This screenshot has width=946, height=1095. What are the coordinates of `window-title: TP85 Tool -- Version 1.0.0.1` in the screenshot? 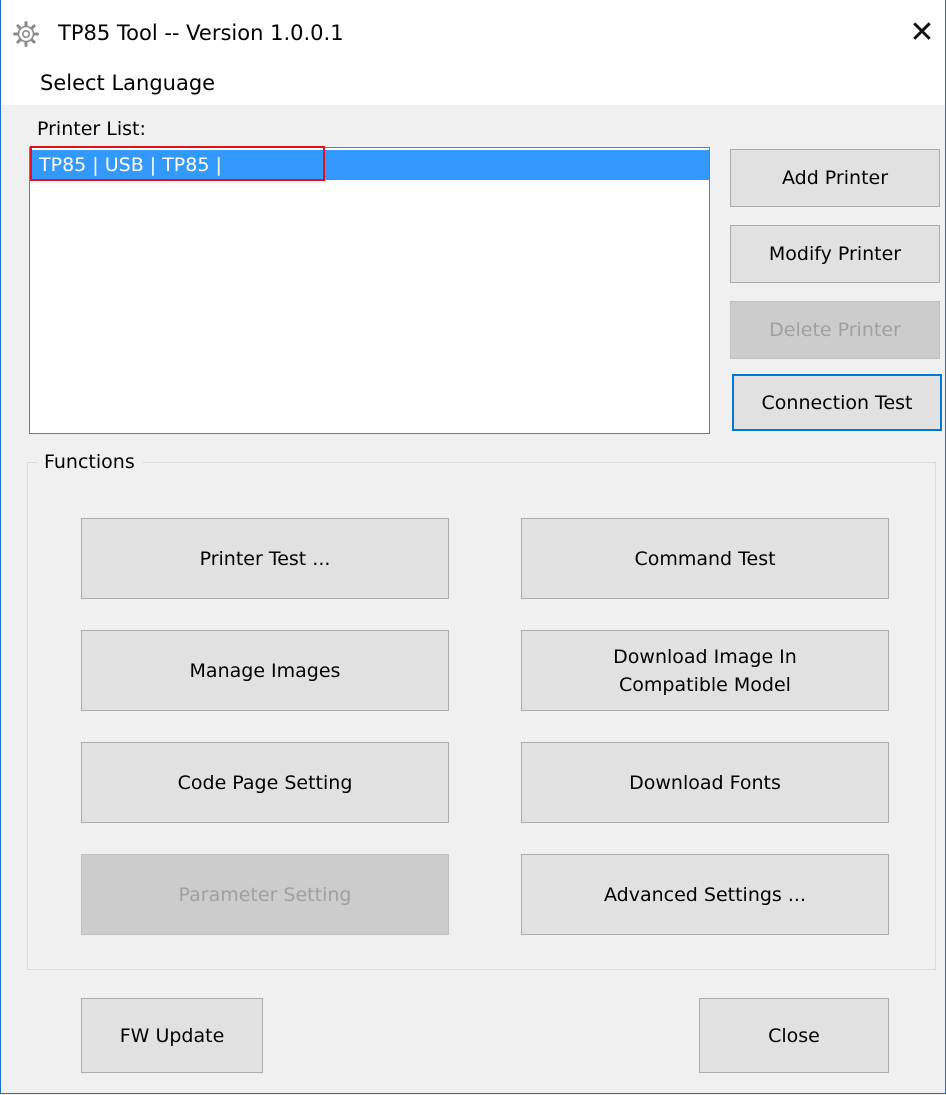 It's located at (201, 33).